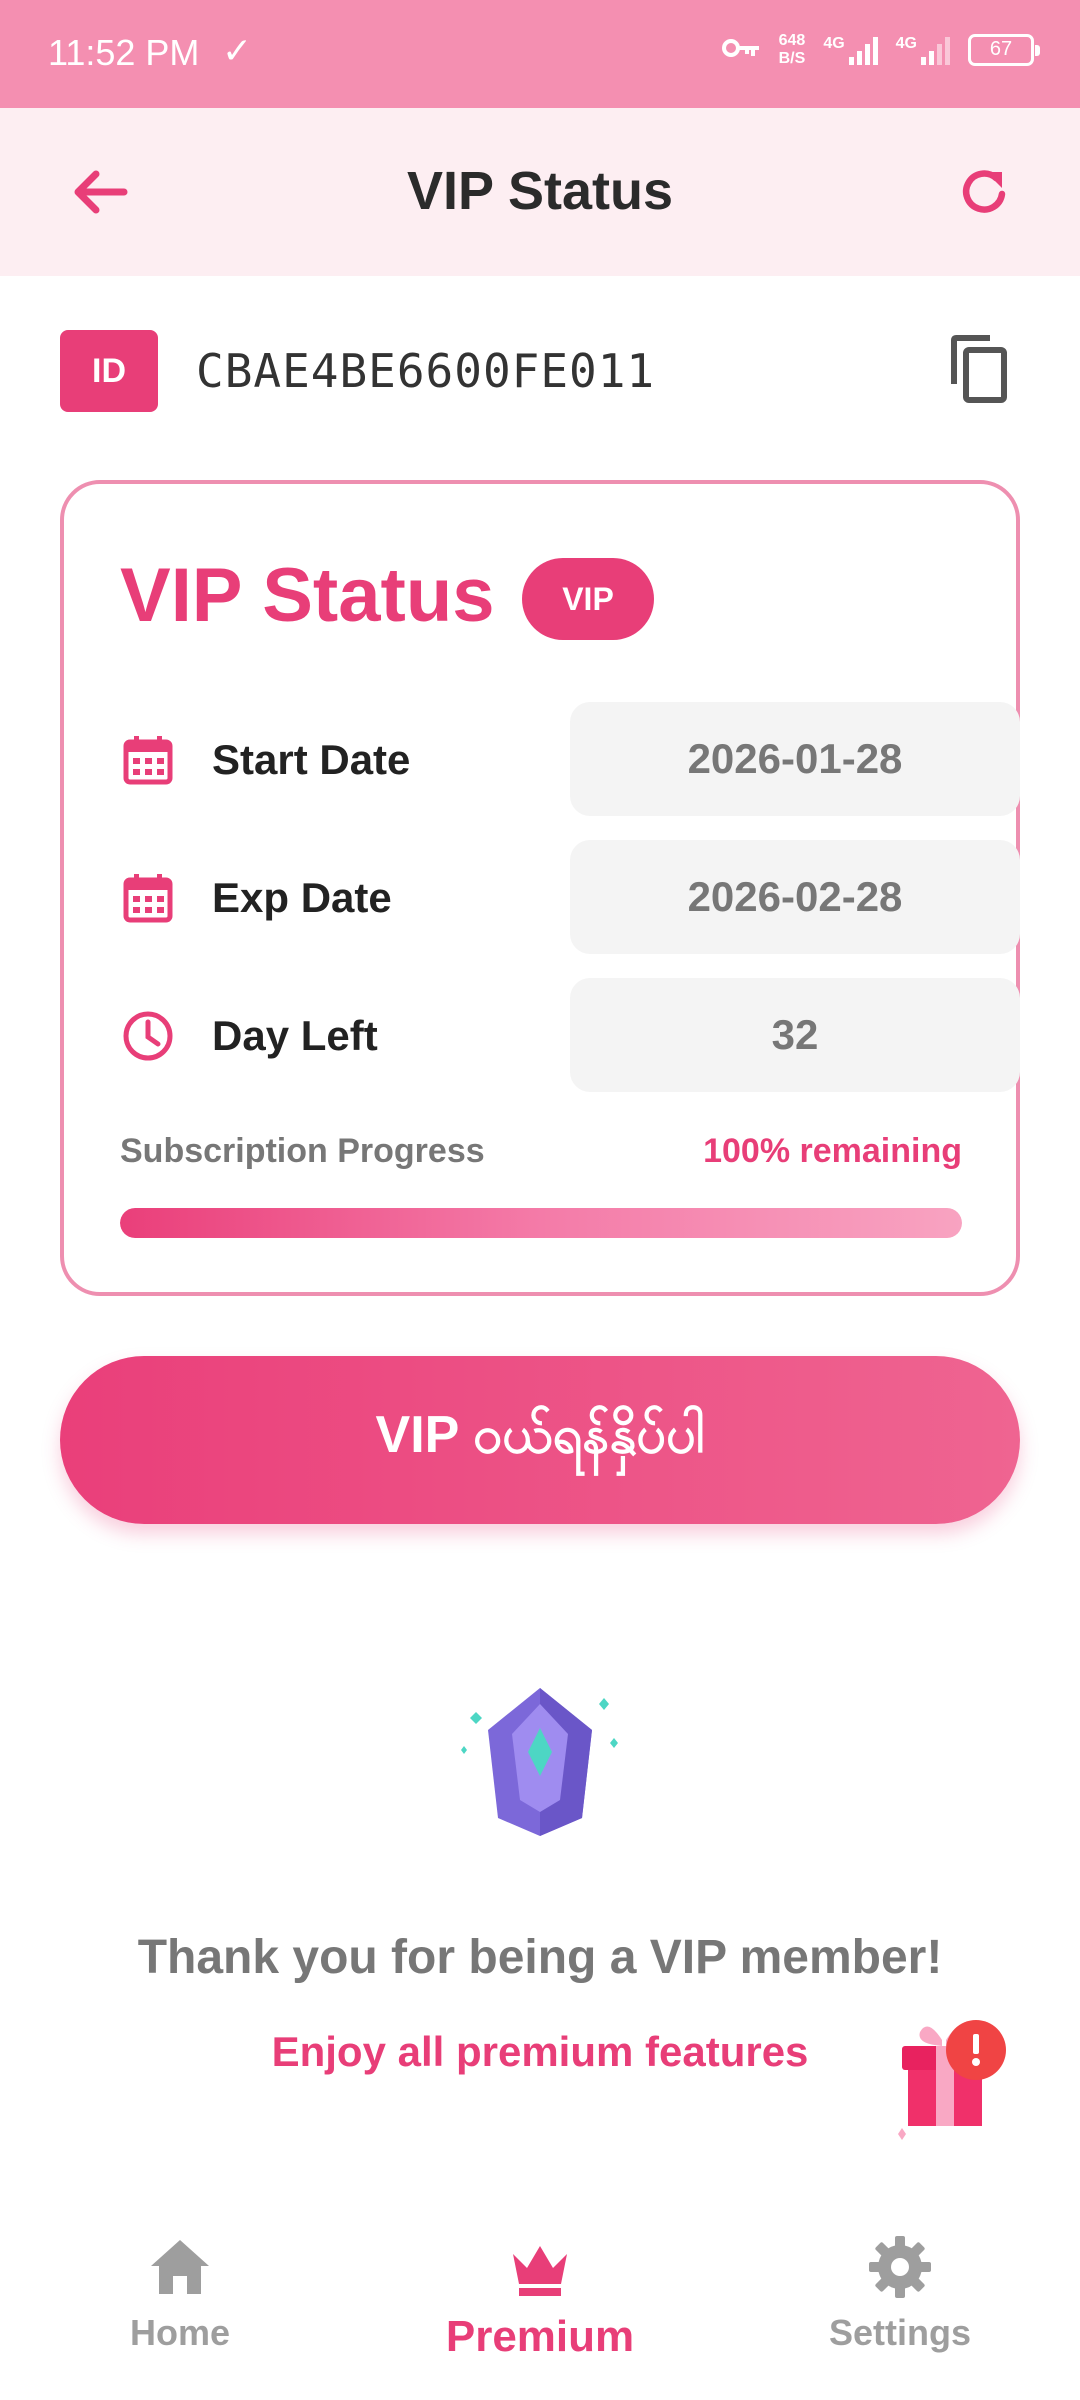  Describe the element at coordinates (792, 40) in the screenshot. I see `network-speed-value: 648` at that location.